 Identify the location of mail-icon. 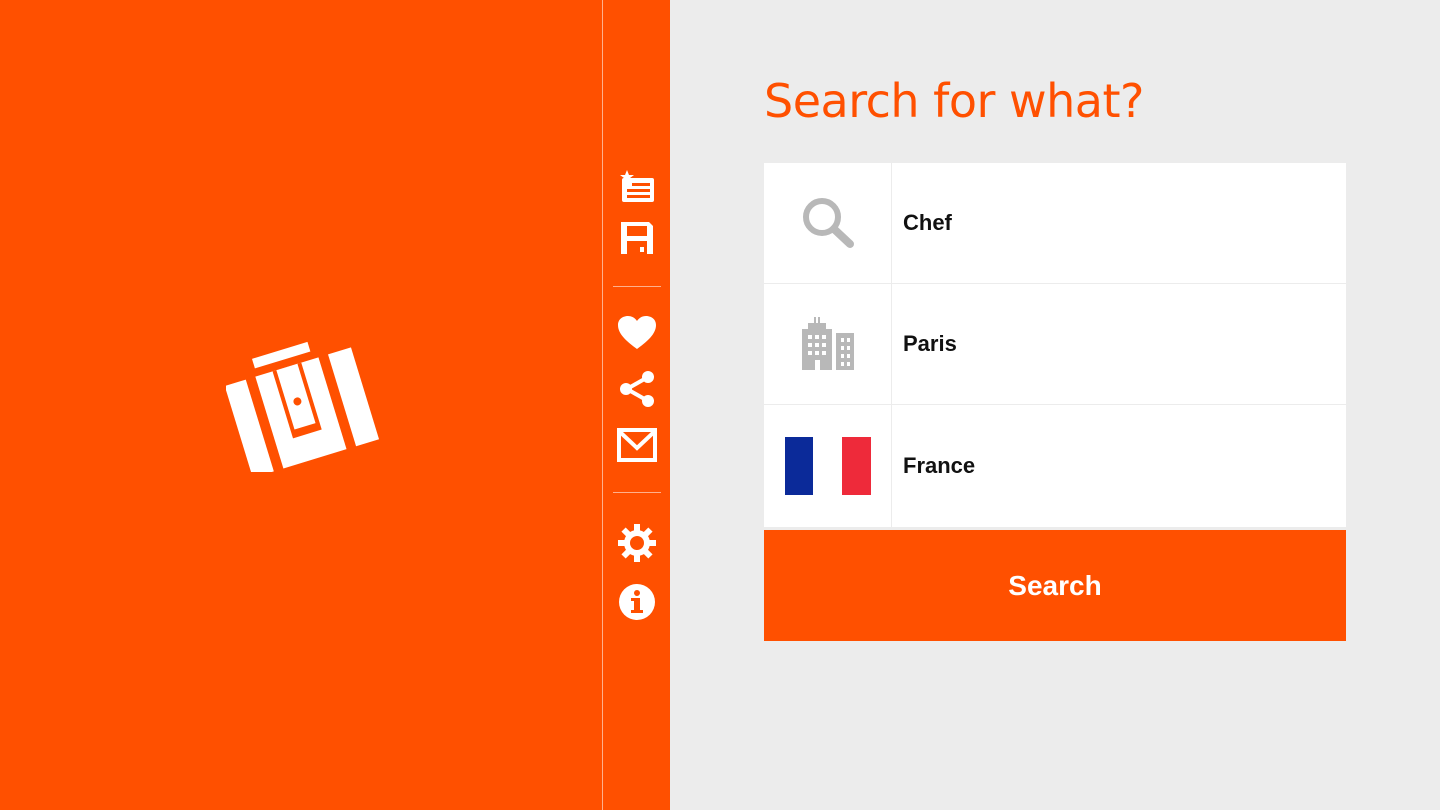
(637, 445).